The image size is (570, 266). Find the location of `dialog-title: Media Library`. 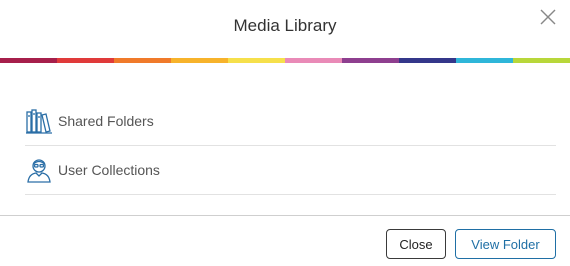

dialog-title: Media Library is located at coordinates (285, 25).